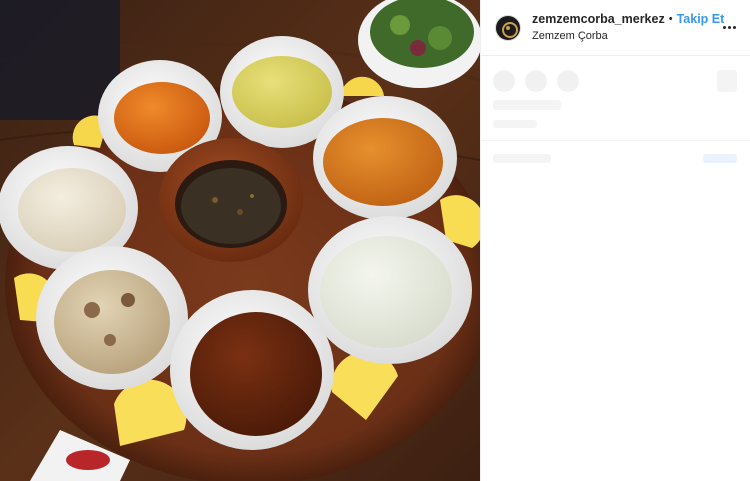  Describe the element at coordinates (727, 81) in the screenshot. I see `save-icon-placeholder` at that location.